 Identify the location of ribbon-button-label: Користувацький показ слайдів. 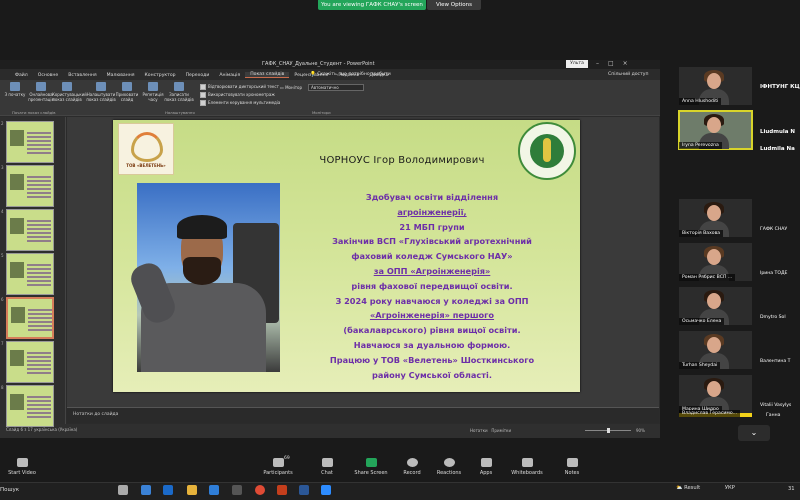
(69, 97).